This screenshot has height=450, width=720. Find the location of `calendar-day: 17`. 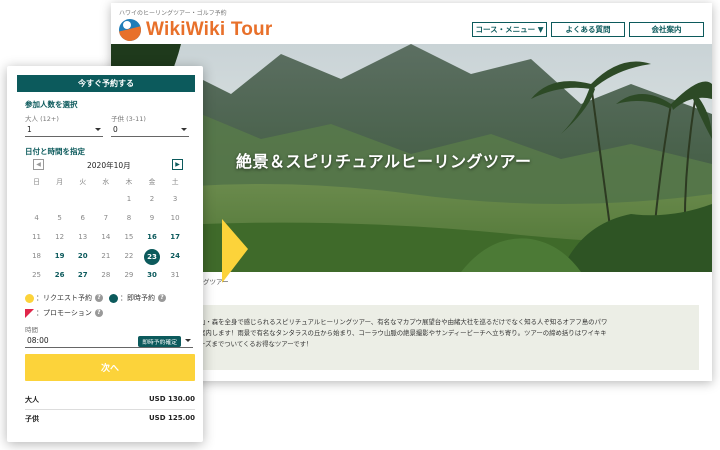

calendar-day: 17 is located at coordinates (175, 237).